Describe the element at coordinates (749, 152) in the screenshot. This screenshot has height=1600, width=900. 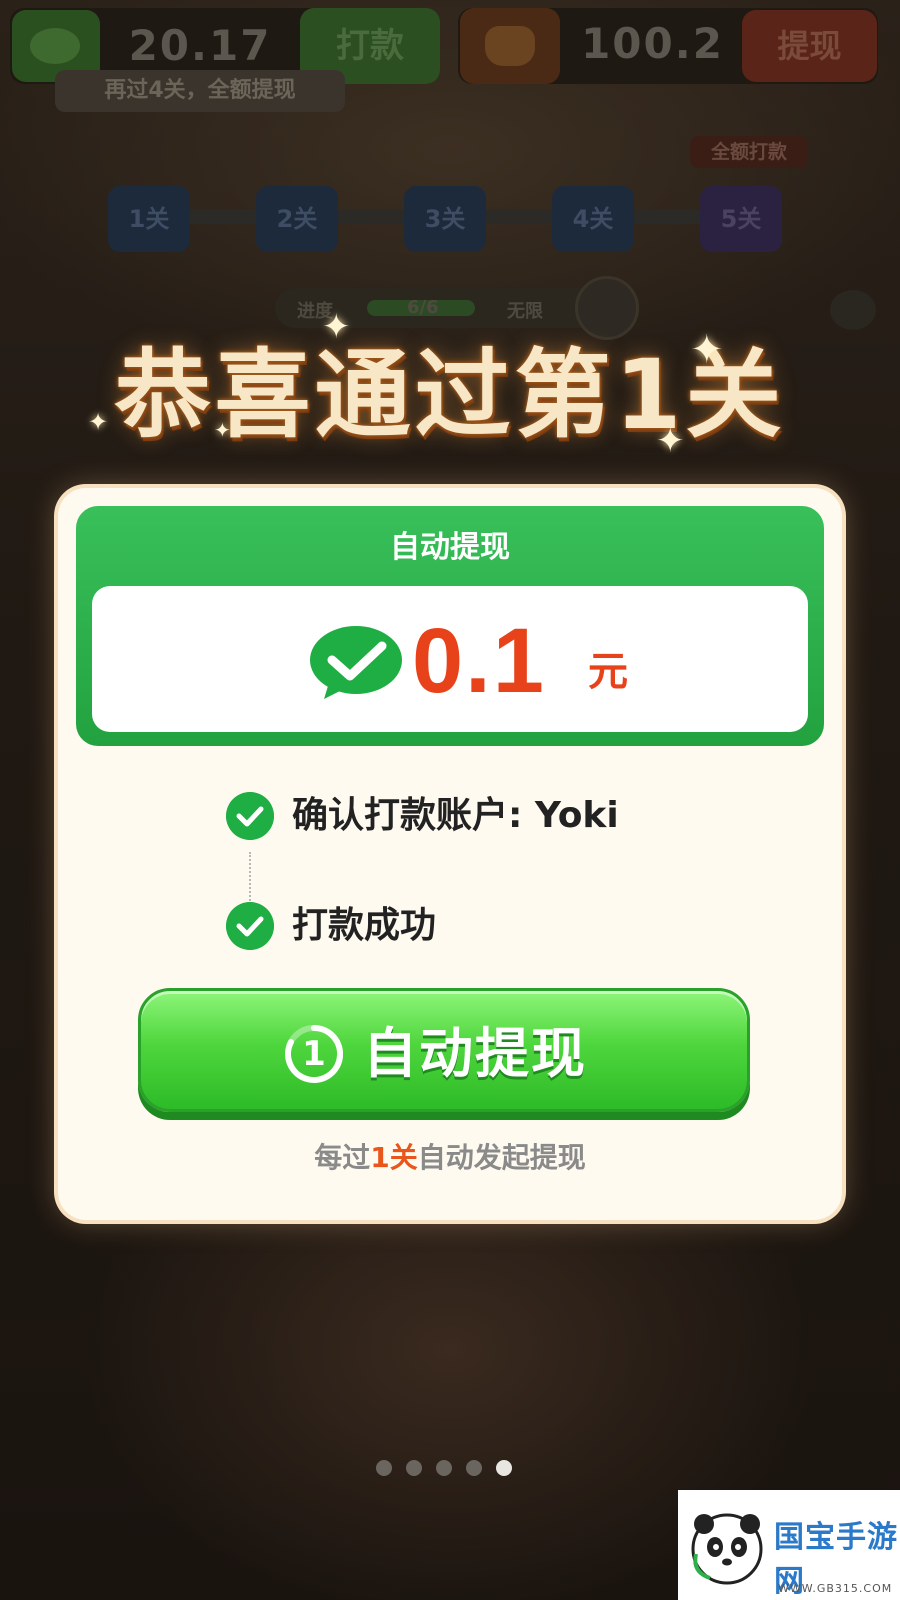
I see `full-payout-tag: 全额打款` at that location.